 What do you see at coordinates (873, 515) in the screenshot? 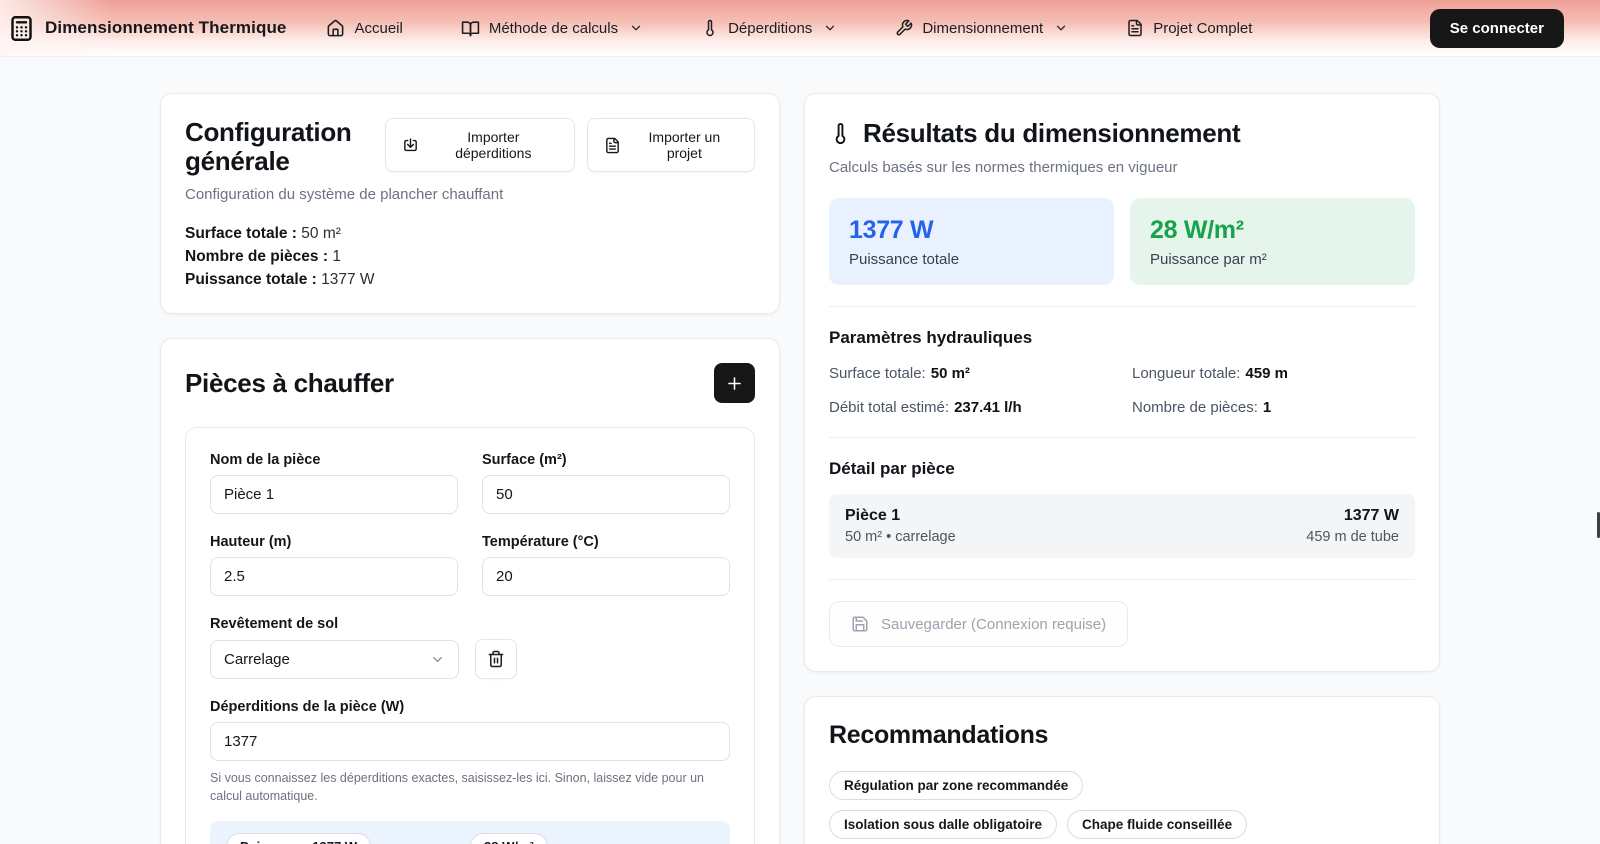
I see `room-detail-name: Pièce 1` at bounding box center [873, 515].